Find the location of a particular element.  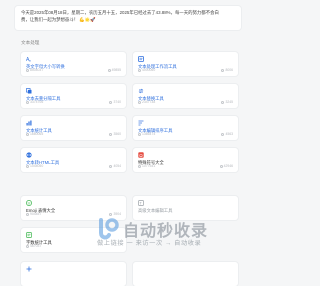

tool-card-dedupe: 文本去重分隔工具 3374706 3740 is located at coordinates (73, 96).